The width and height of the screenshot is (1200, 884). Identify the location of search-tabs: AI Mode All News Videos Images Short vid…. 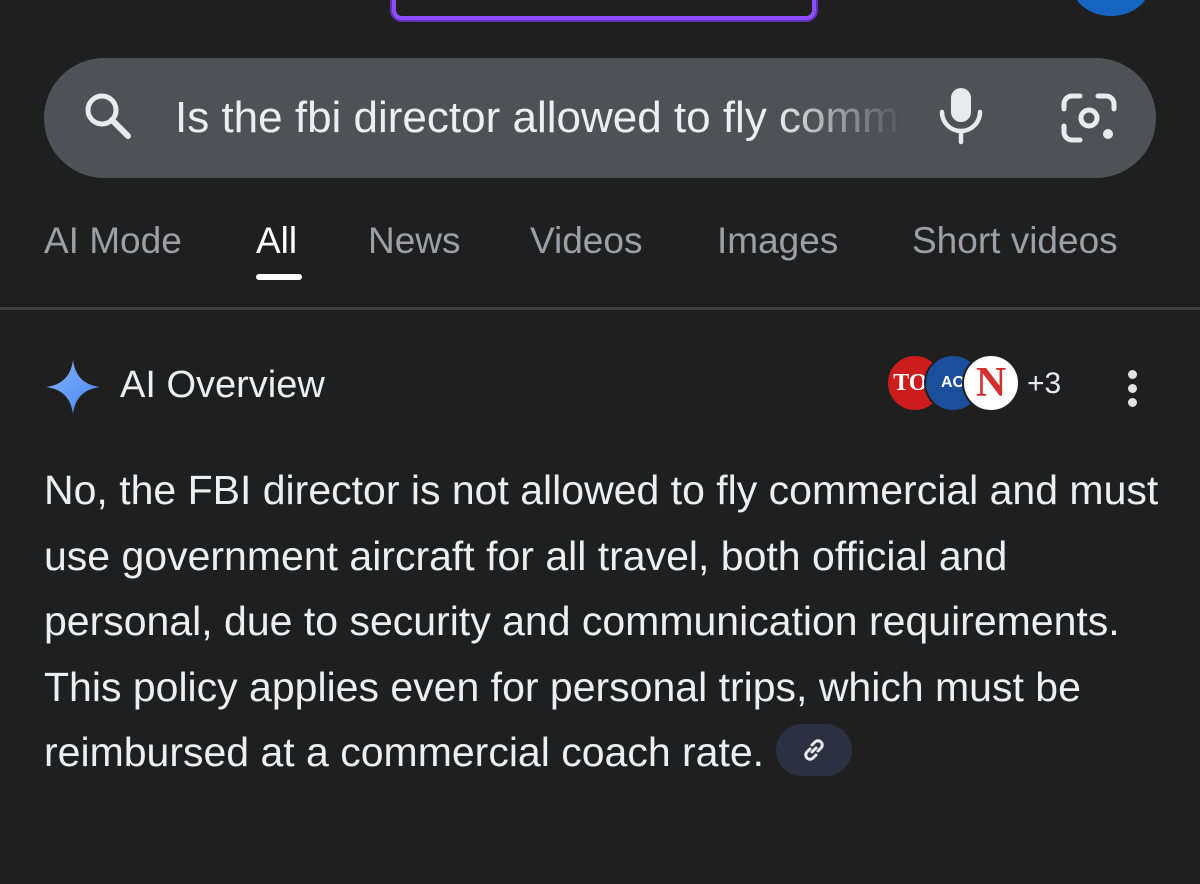
(600, 260).